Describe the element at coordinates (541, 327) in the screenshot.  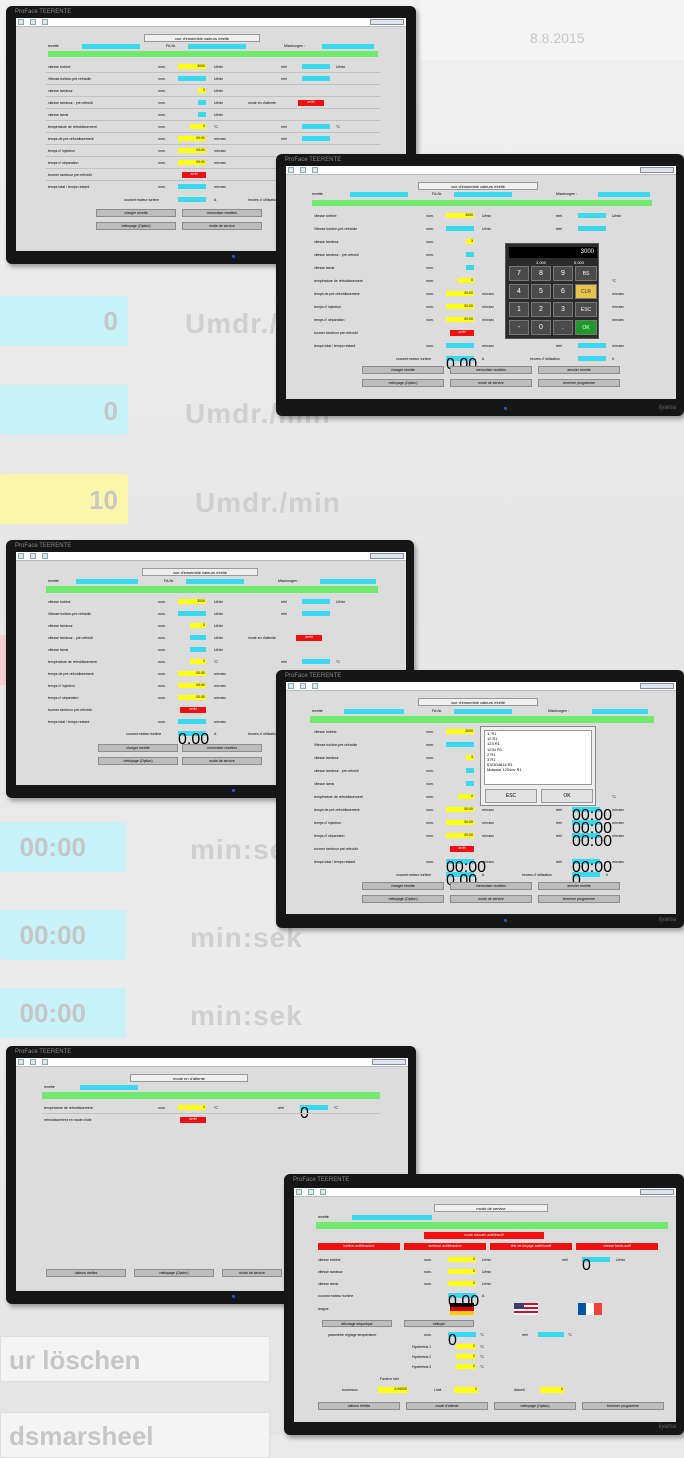
I see `key-0: 0` at that location.